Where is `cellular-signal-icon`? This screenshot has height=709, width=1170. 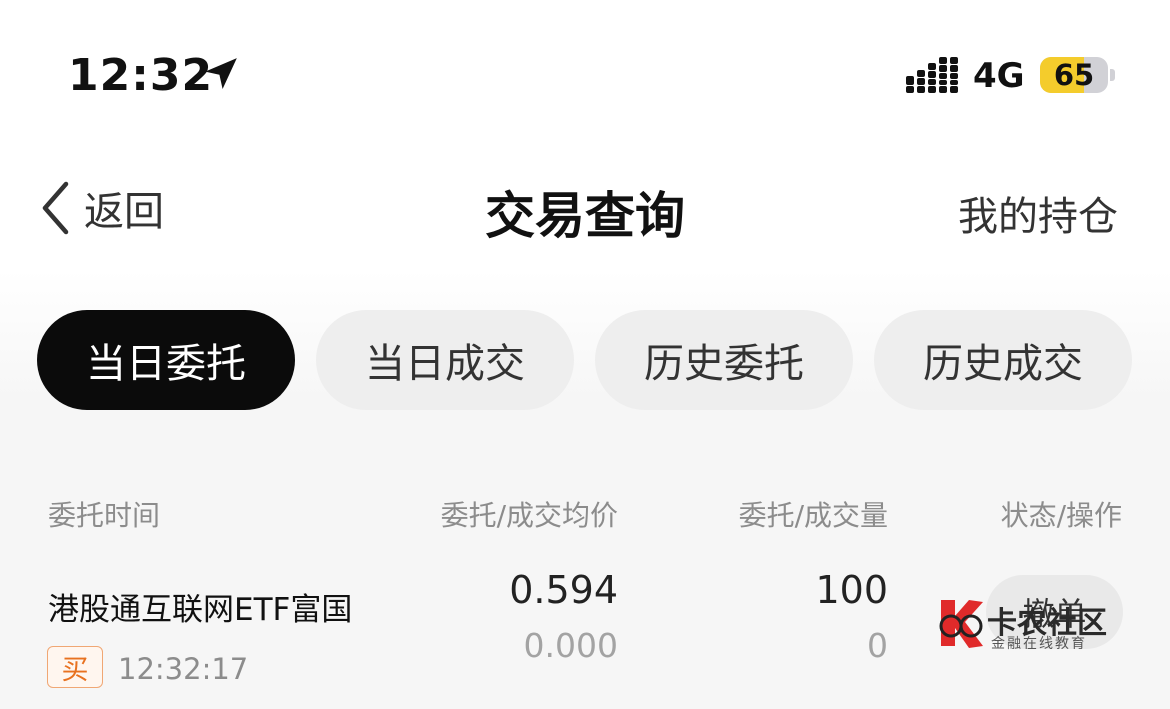
cellular-signal-icon is located at coordinates (932, 75).